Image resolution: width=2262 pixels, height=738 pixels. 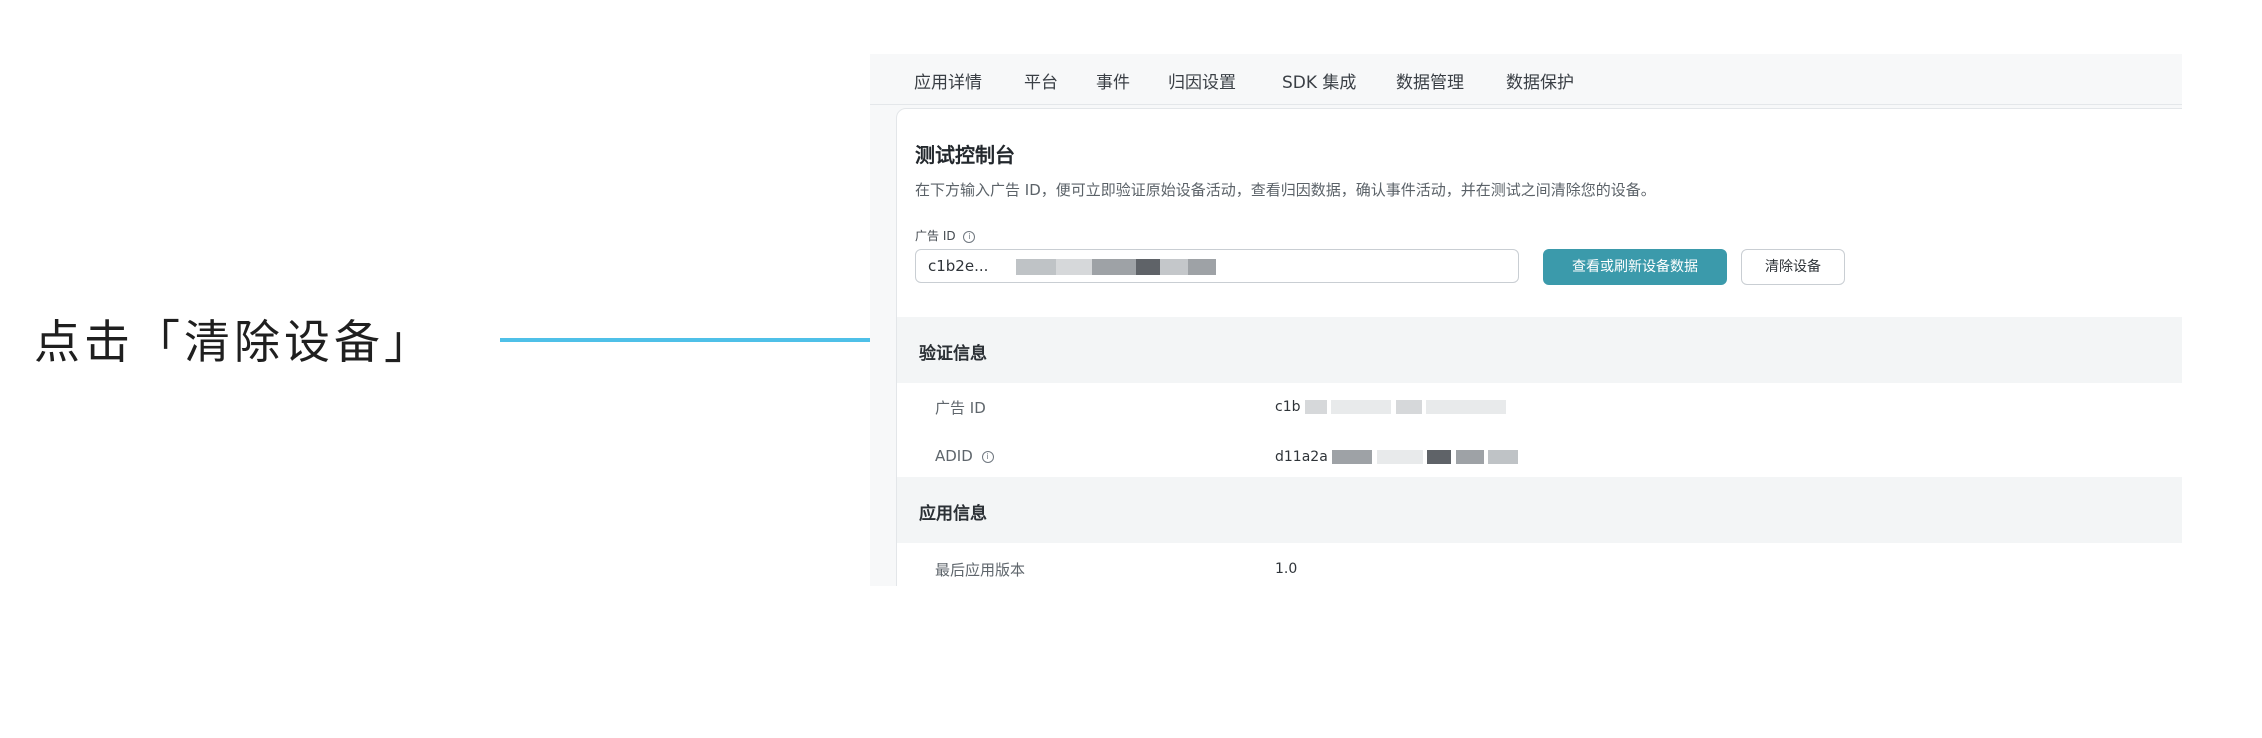 What do you see at coordinates (1041, 80) in the screenshot?
I see `tab-platform: 平台` at bounding box center [1041, 80].